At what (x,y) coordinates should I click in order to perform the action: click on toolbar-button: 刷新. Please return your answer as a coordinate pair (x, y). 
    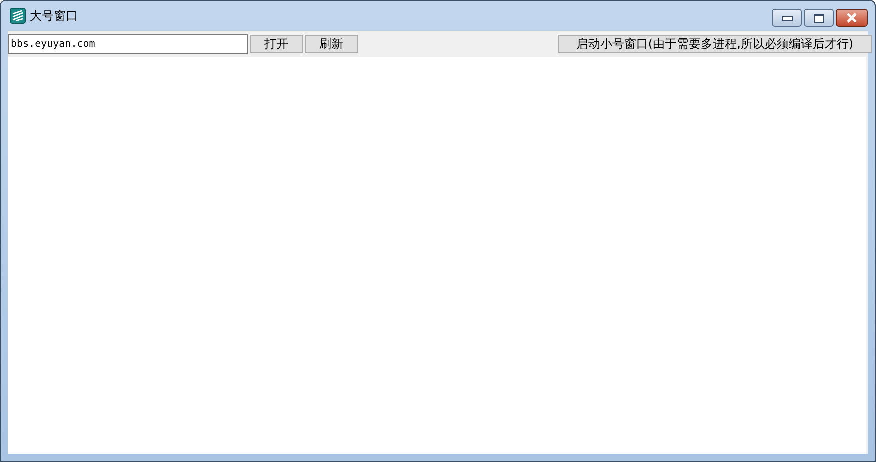
    Looking at the image, I should click on (331, 44).